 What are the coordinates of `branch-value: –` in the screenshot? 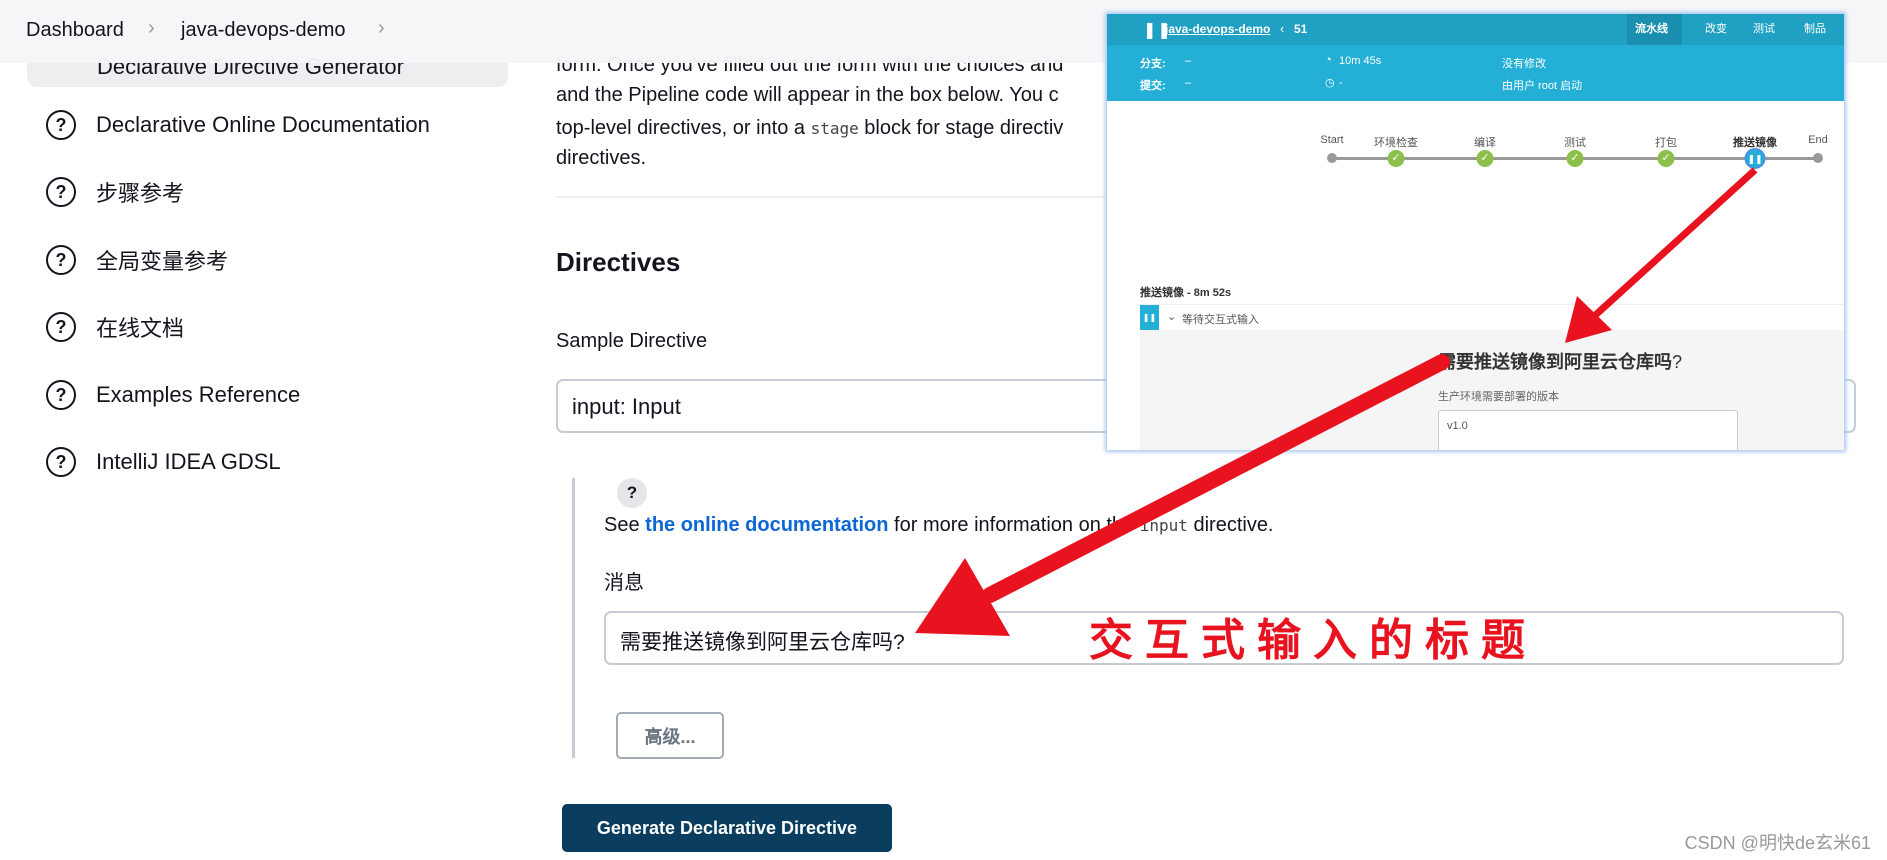 It's located at (1188, 61).